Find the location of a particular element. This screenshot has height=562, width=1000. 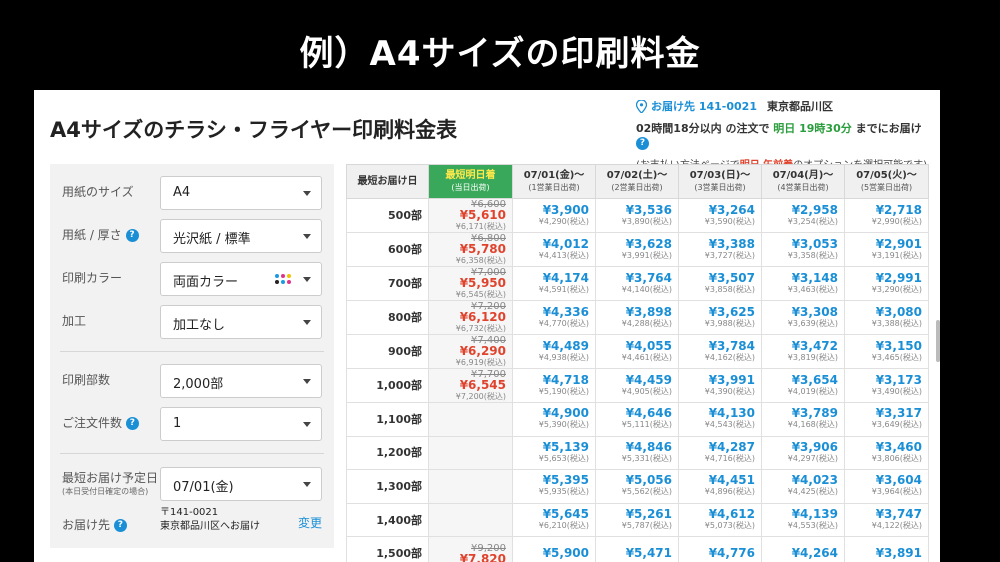

price-cell: ¥3,891 is located at coordinates (886, 549).